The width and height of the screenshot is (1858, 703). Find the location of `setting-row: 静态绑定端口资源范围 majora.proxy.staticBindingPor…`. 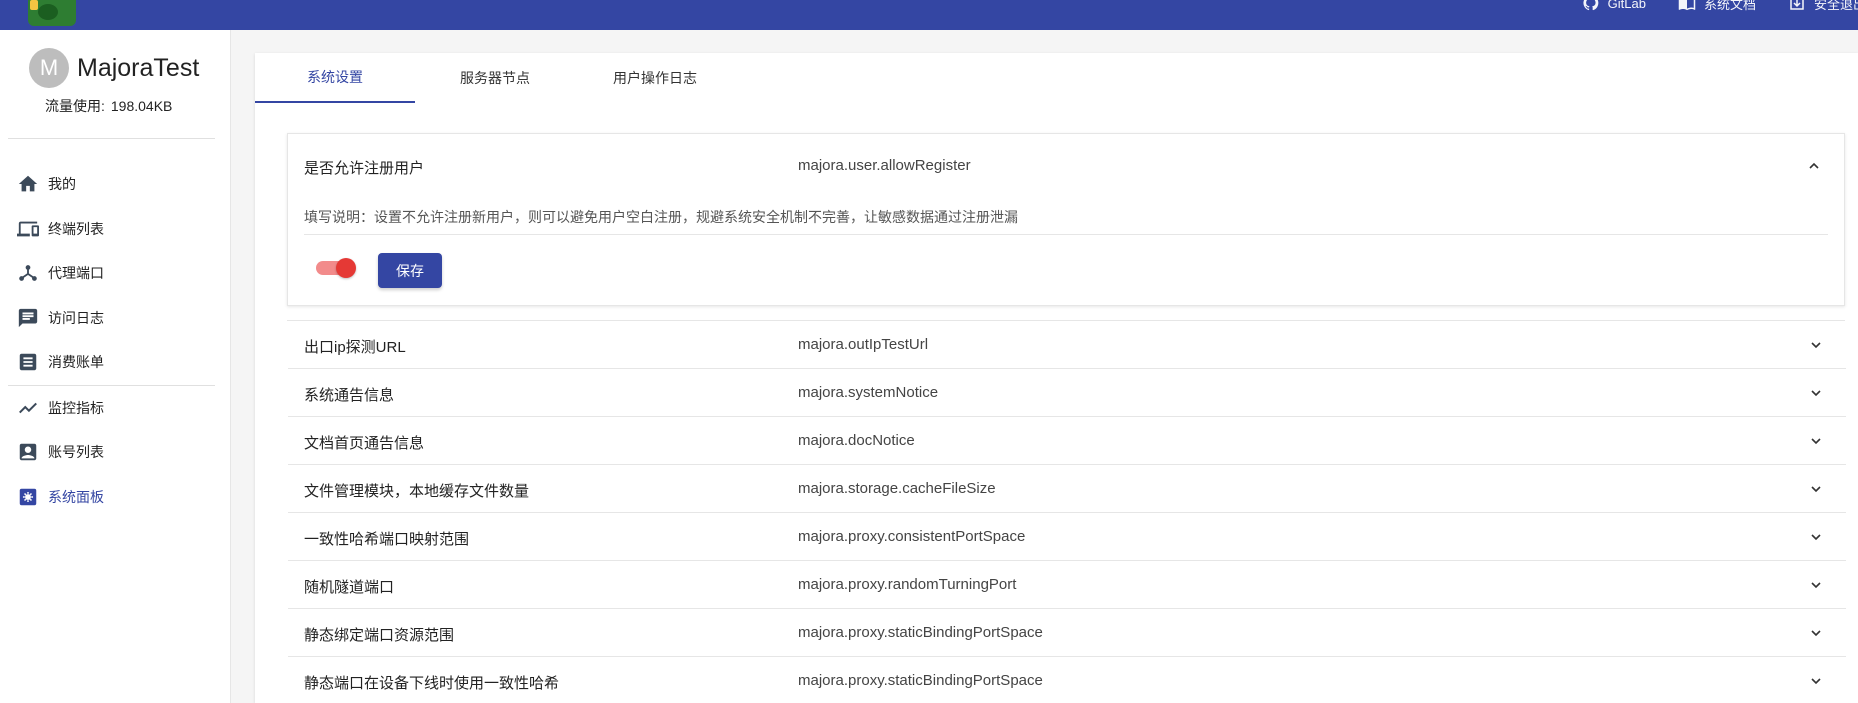

setting-row: 静态绑定端口资源范围 majora.proxy.staticBindingPor… is located at coordinates (1067, 633).